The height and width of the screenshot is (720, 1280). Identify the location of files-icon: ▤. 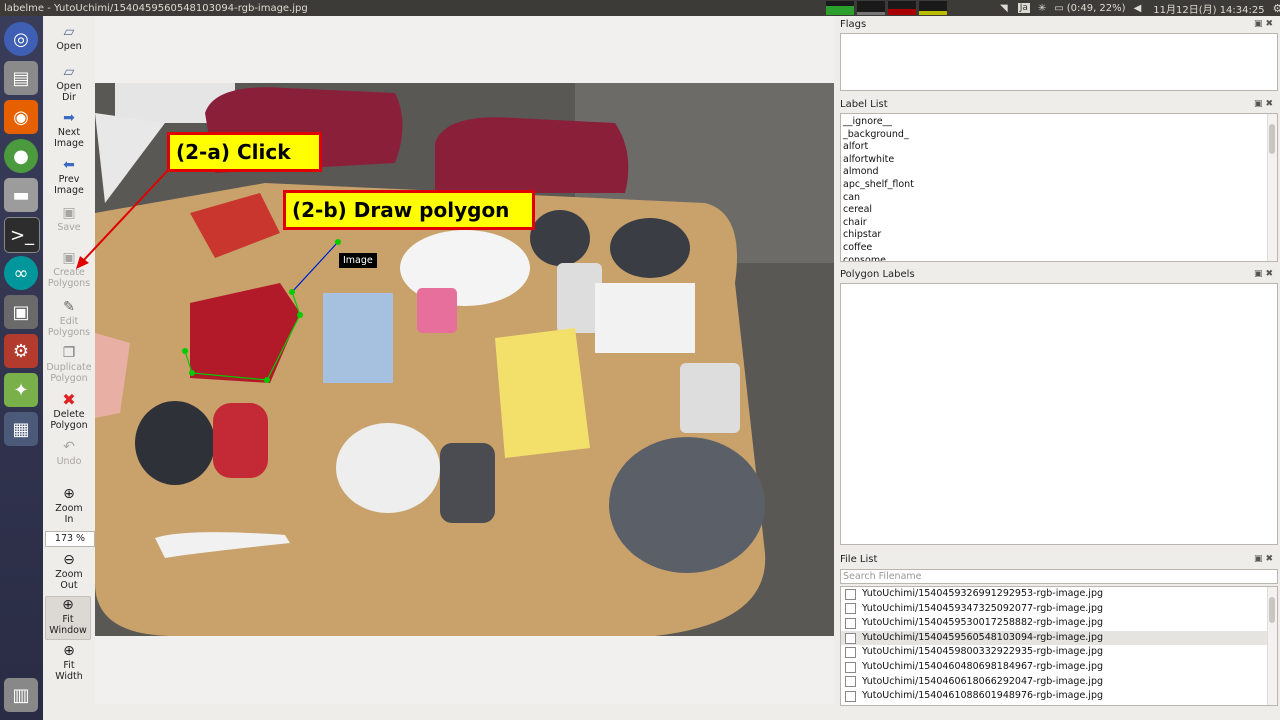
(21, 78).